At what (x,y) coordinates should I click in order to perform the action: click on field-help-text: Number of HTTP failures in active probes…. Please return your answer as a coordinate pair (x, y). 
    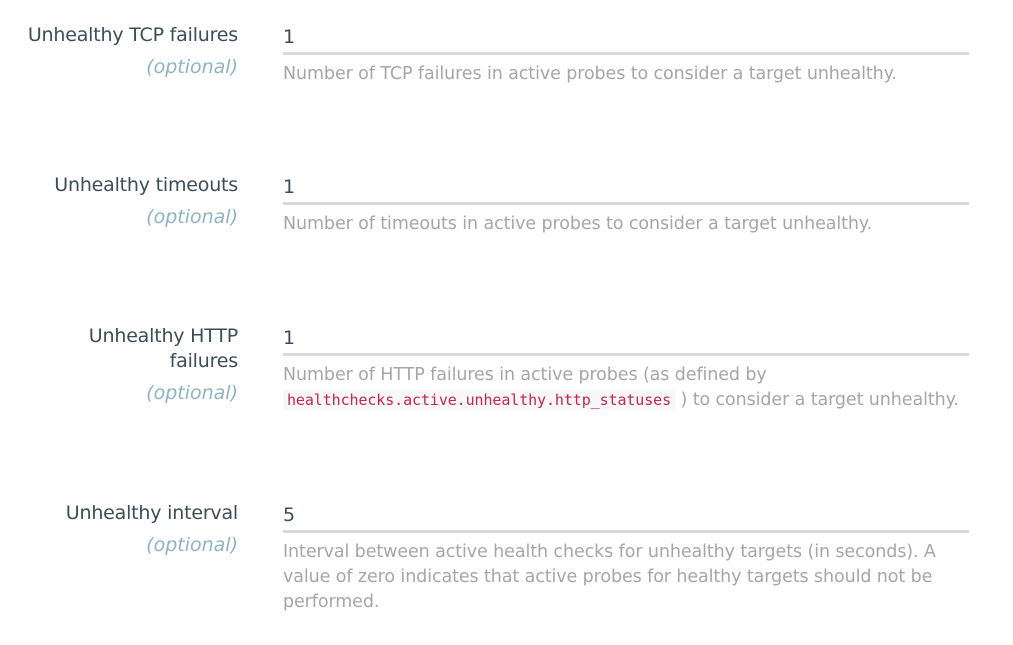
    Looking at the image, I should click on (626, 388).